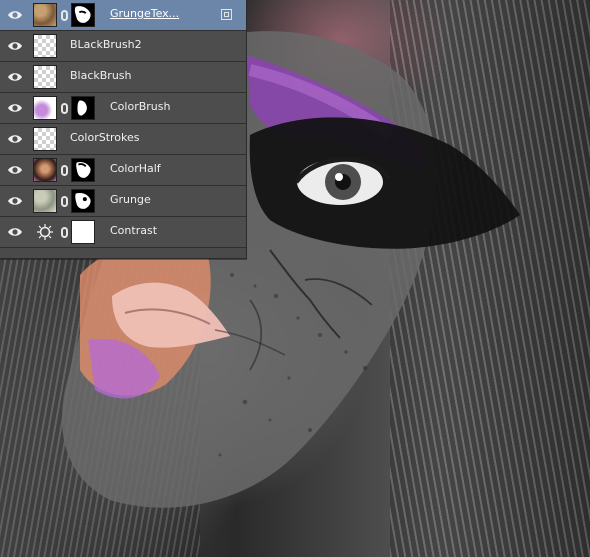 This screenshot has width=590, height=557. Describe the element at coordinates (130, 199) in the screenshot. I see `layer-name: Grunge` at that location.